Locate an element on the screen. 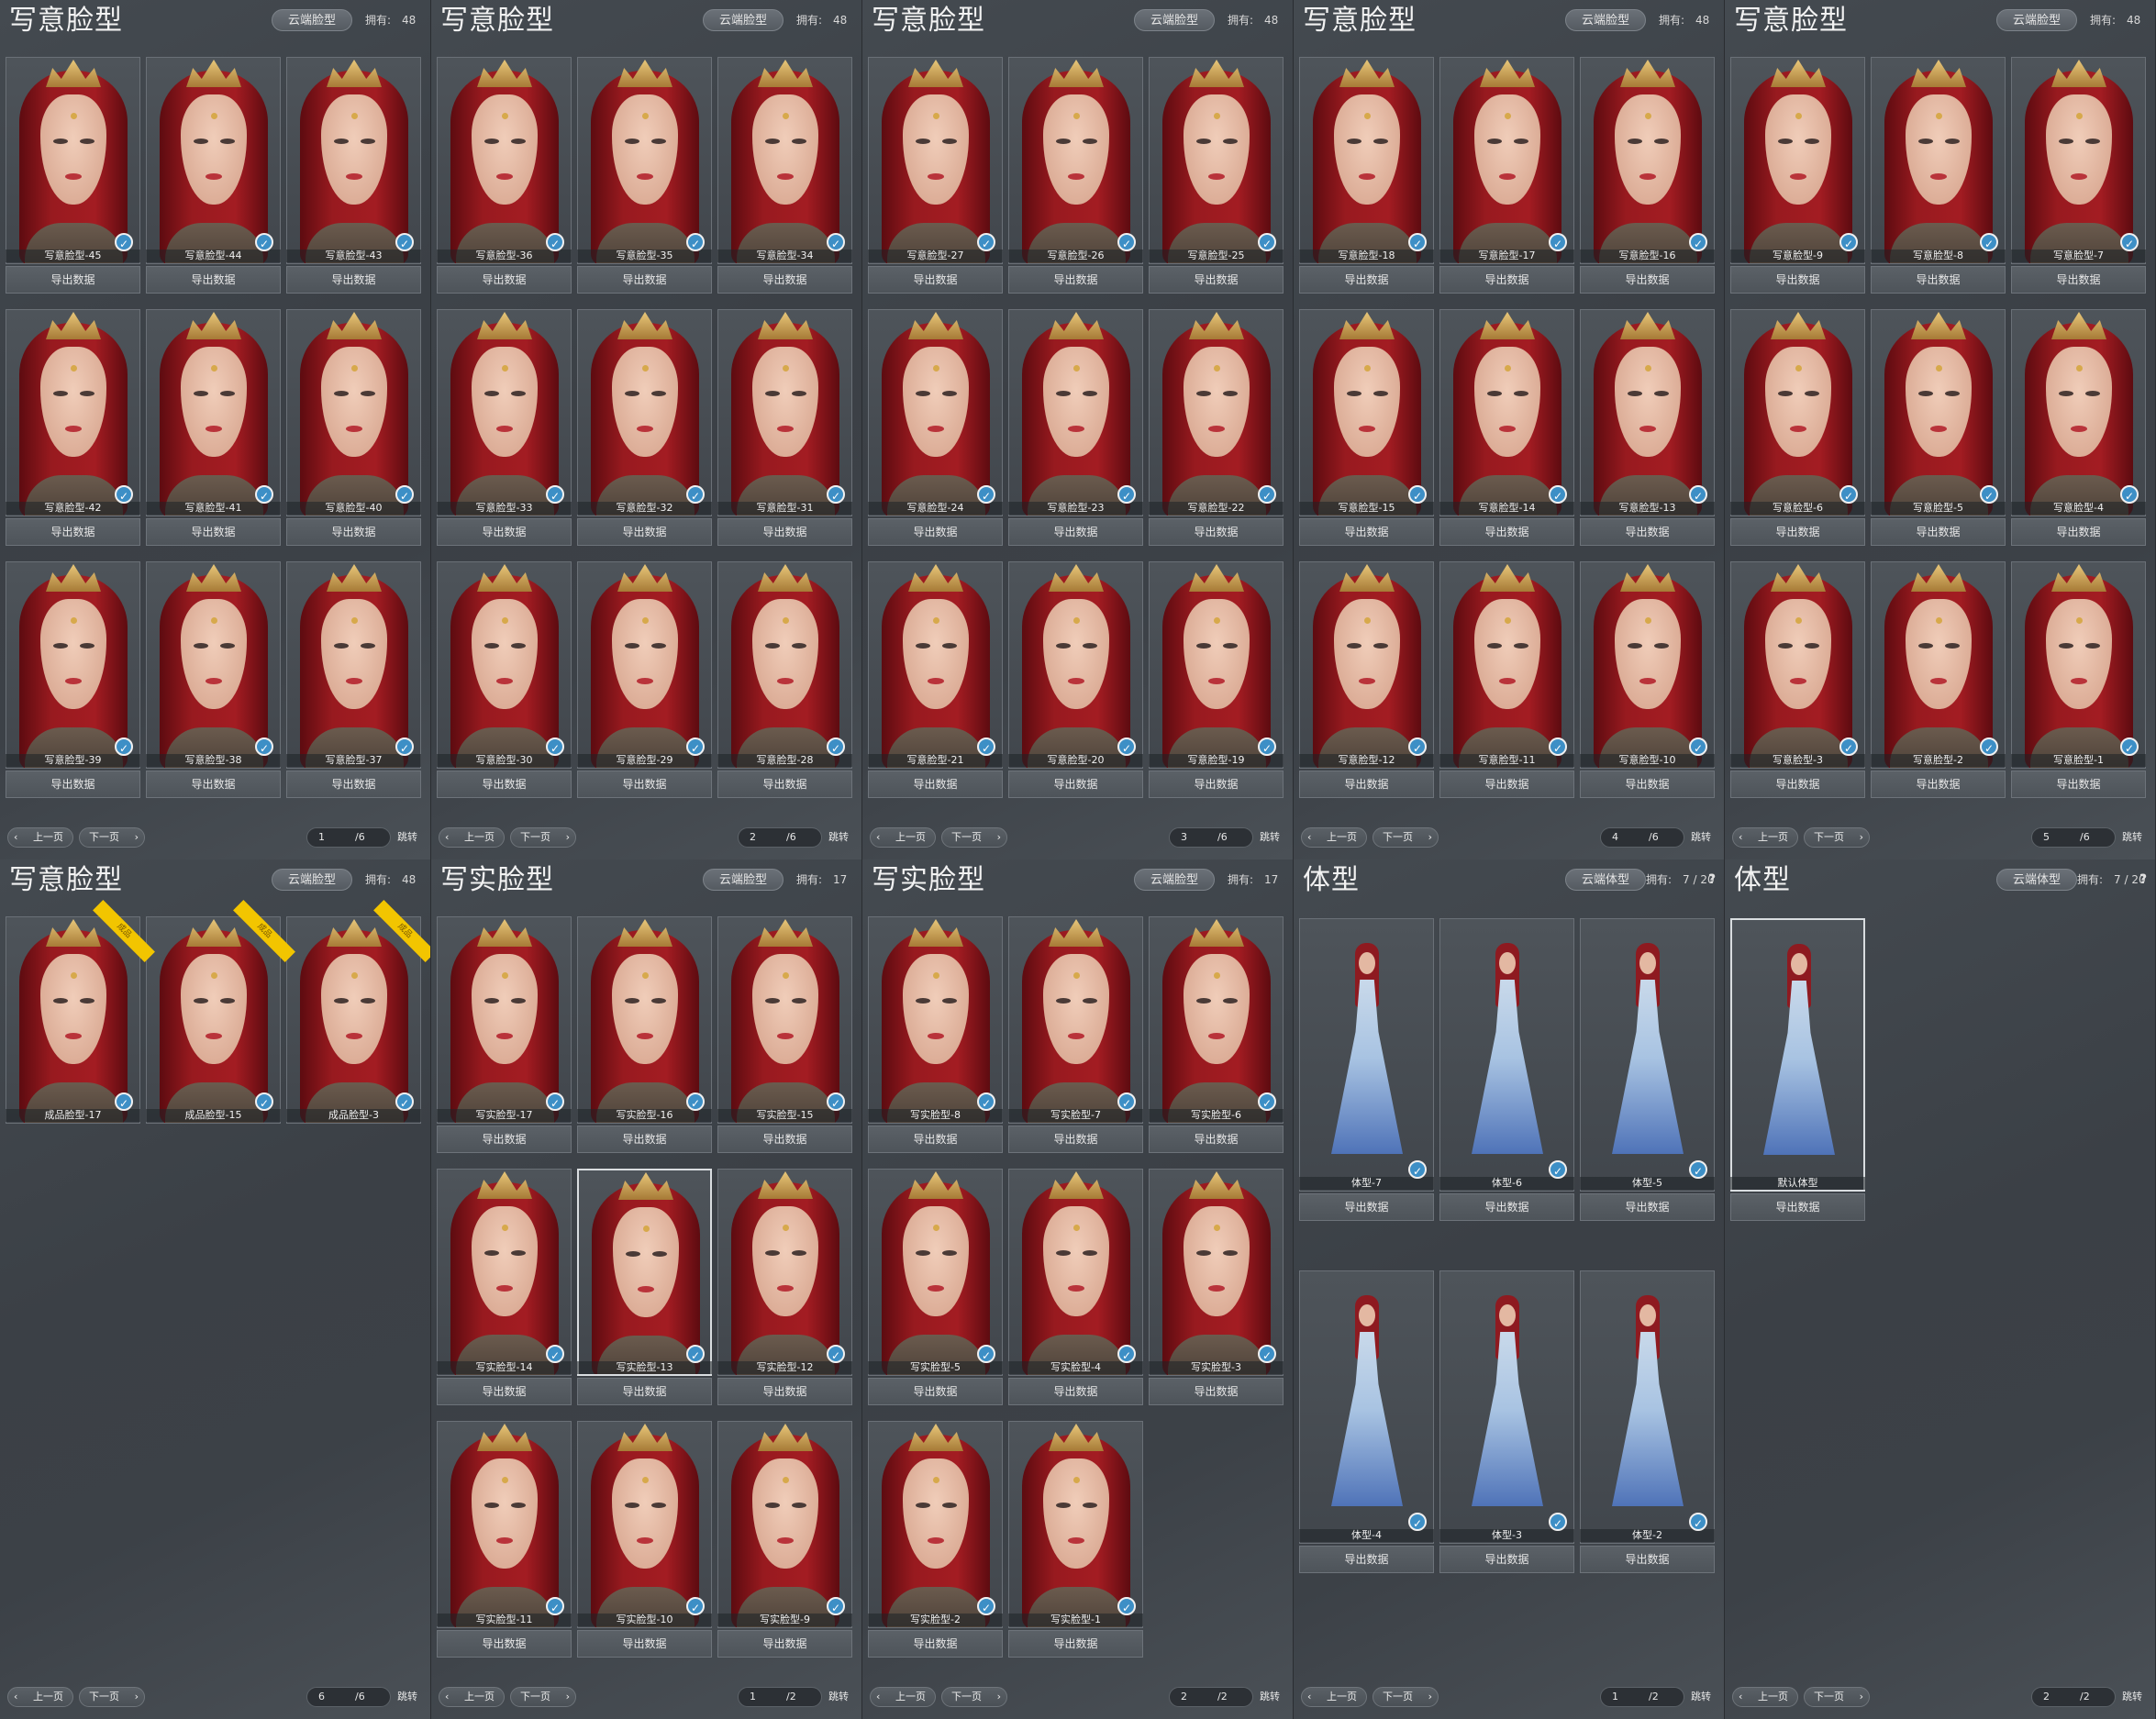  face-preset-card: ✓ 写实脸型-8 is located at coordinates (936, 1020).